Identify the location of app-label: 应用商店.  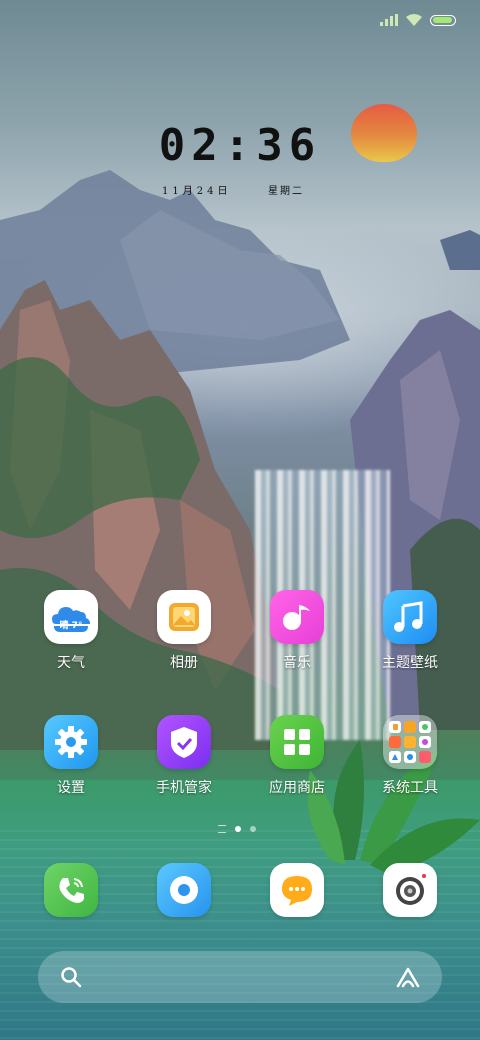
(297, 788).